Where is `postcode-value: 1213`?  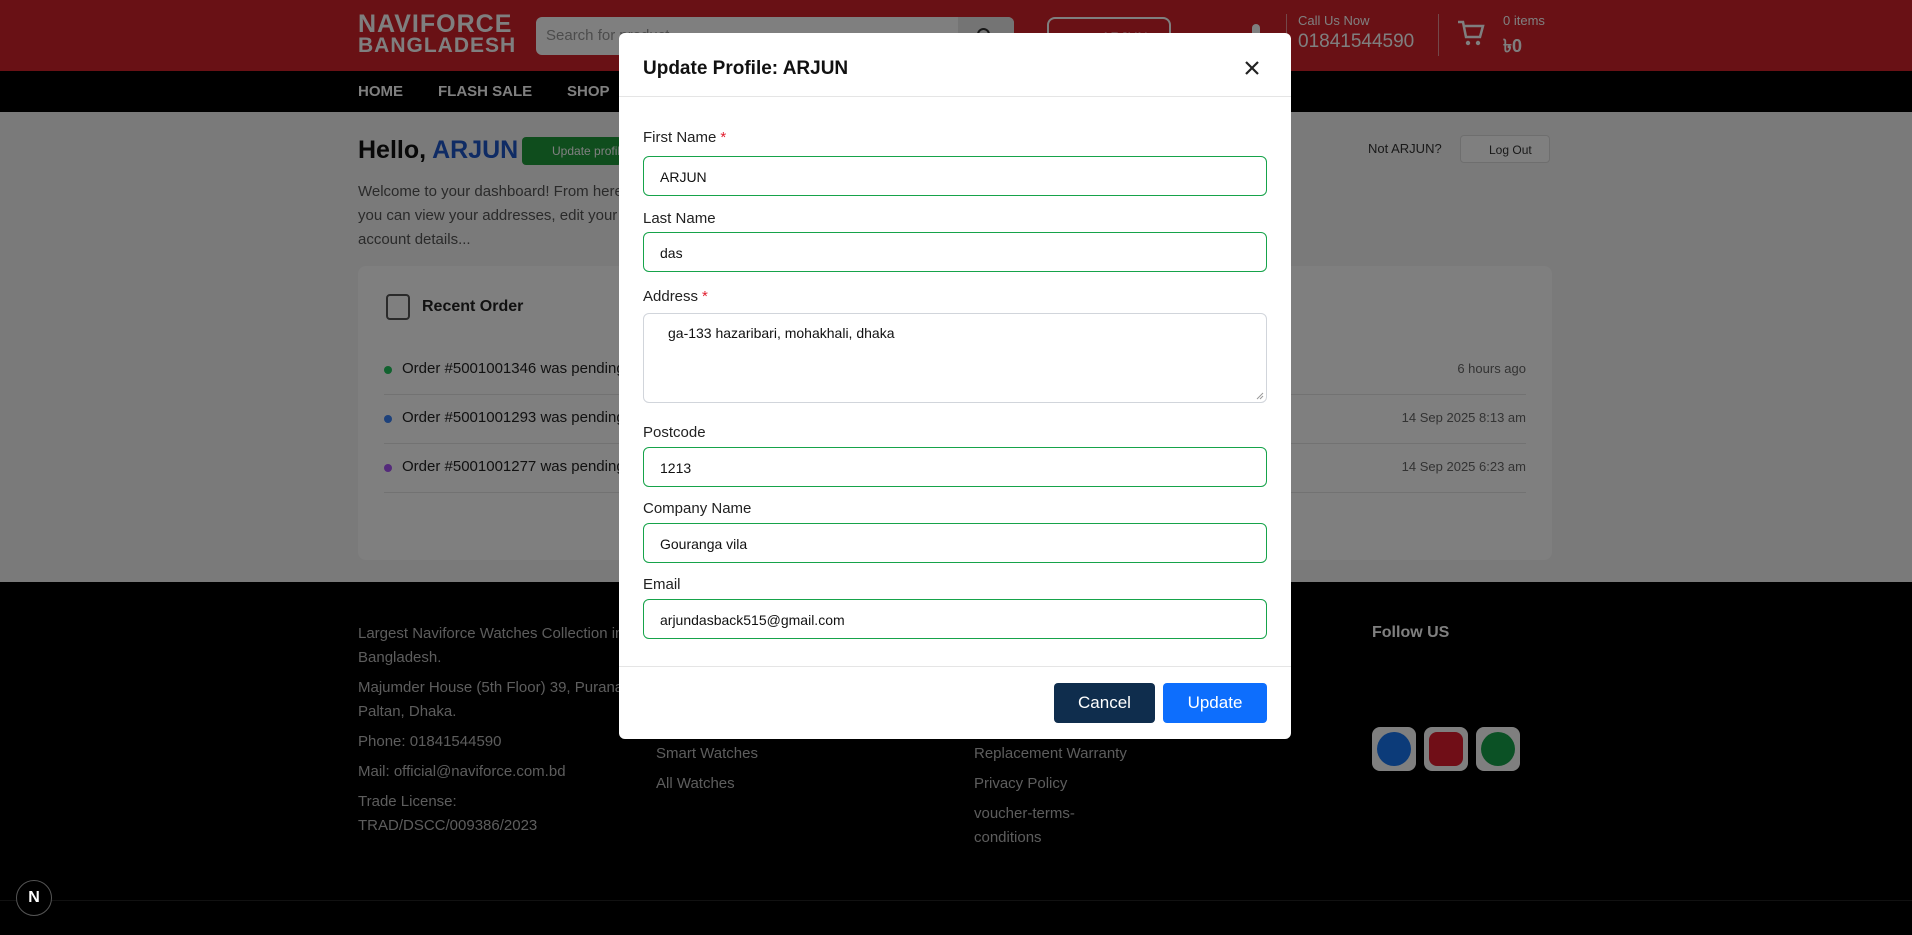 postcode-value: 1213 is located at coordinates (676, 468).